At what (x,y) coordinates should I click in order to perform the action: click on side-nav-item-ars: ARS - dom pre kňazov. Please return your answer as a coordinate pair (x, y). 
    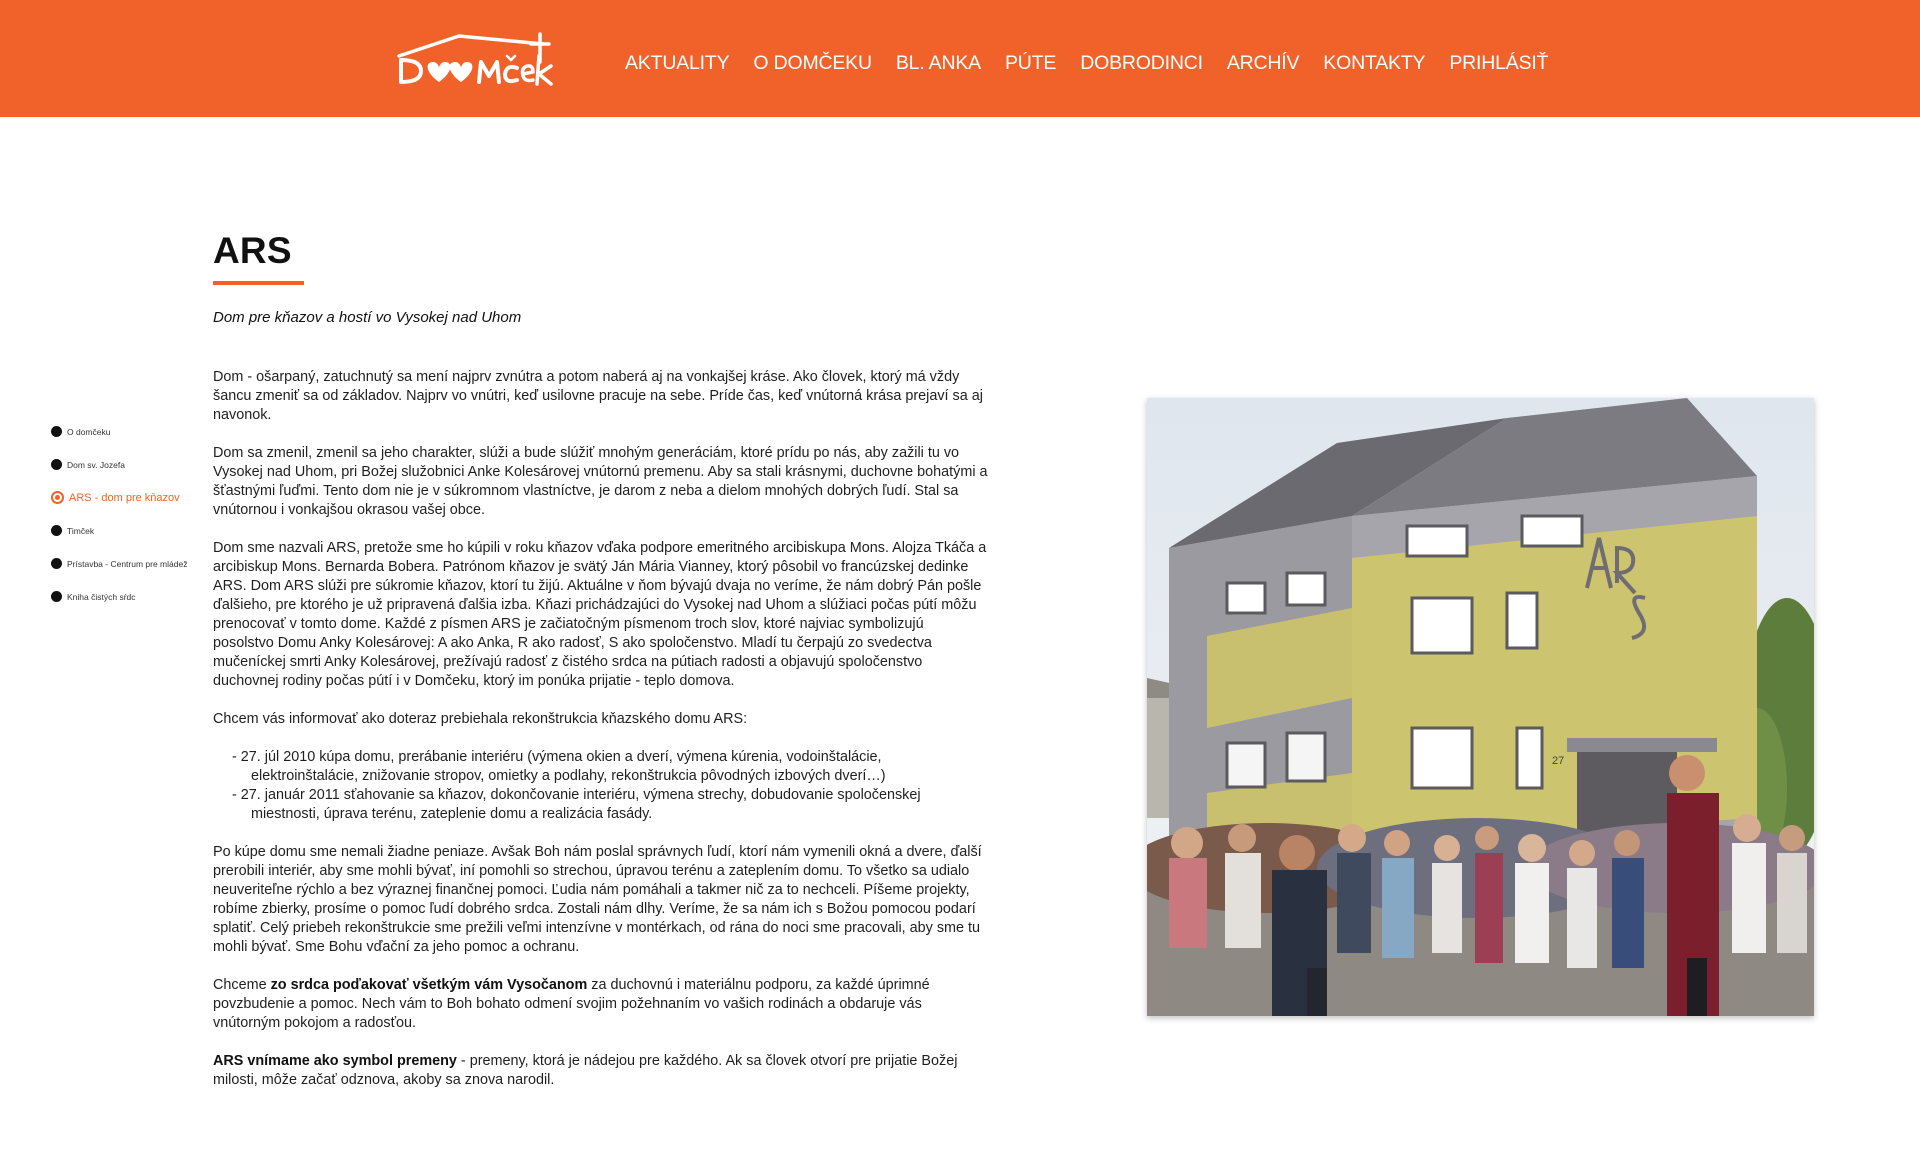
    Looking at the image, I should click on (119, 497).